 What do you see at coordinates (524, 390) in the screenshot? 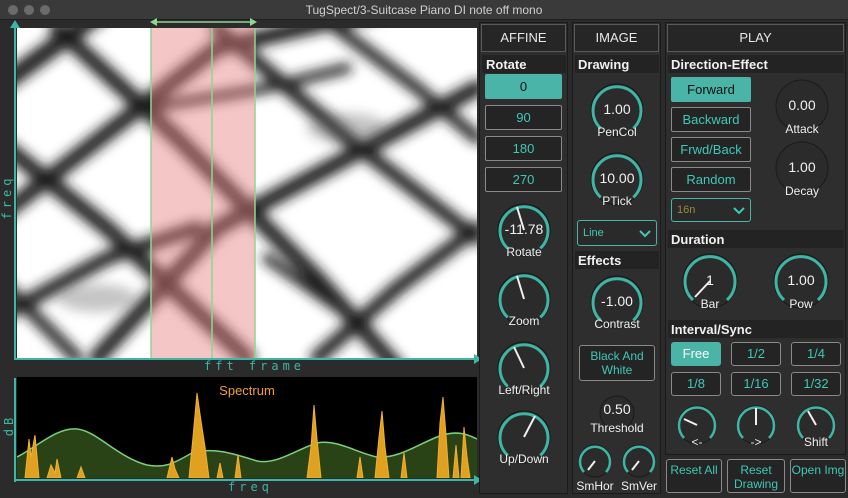
I see `left-right-knob-label: Left/Right` at bounding box center [524, 390].